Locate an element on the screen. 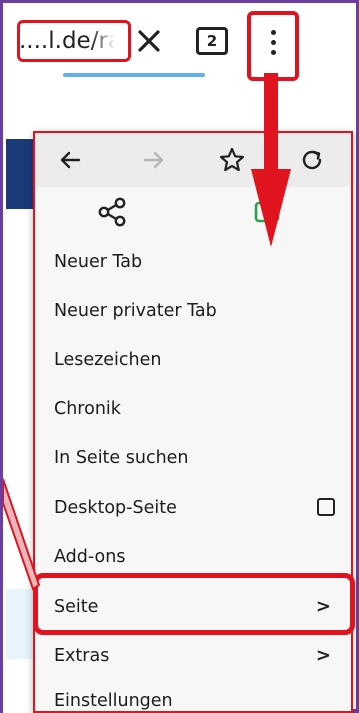 Image resolution: width=359 pixels, height=713 pixels. menu-item-label: Lesezeichen is located at coordinates (108, 360).